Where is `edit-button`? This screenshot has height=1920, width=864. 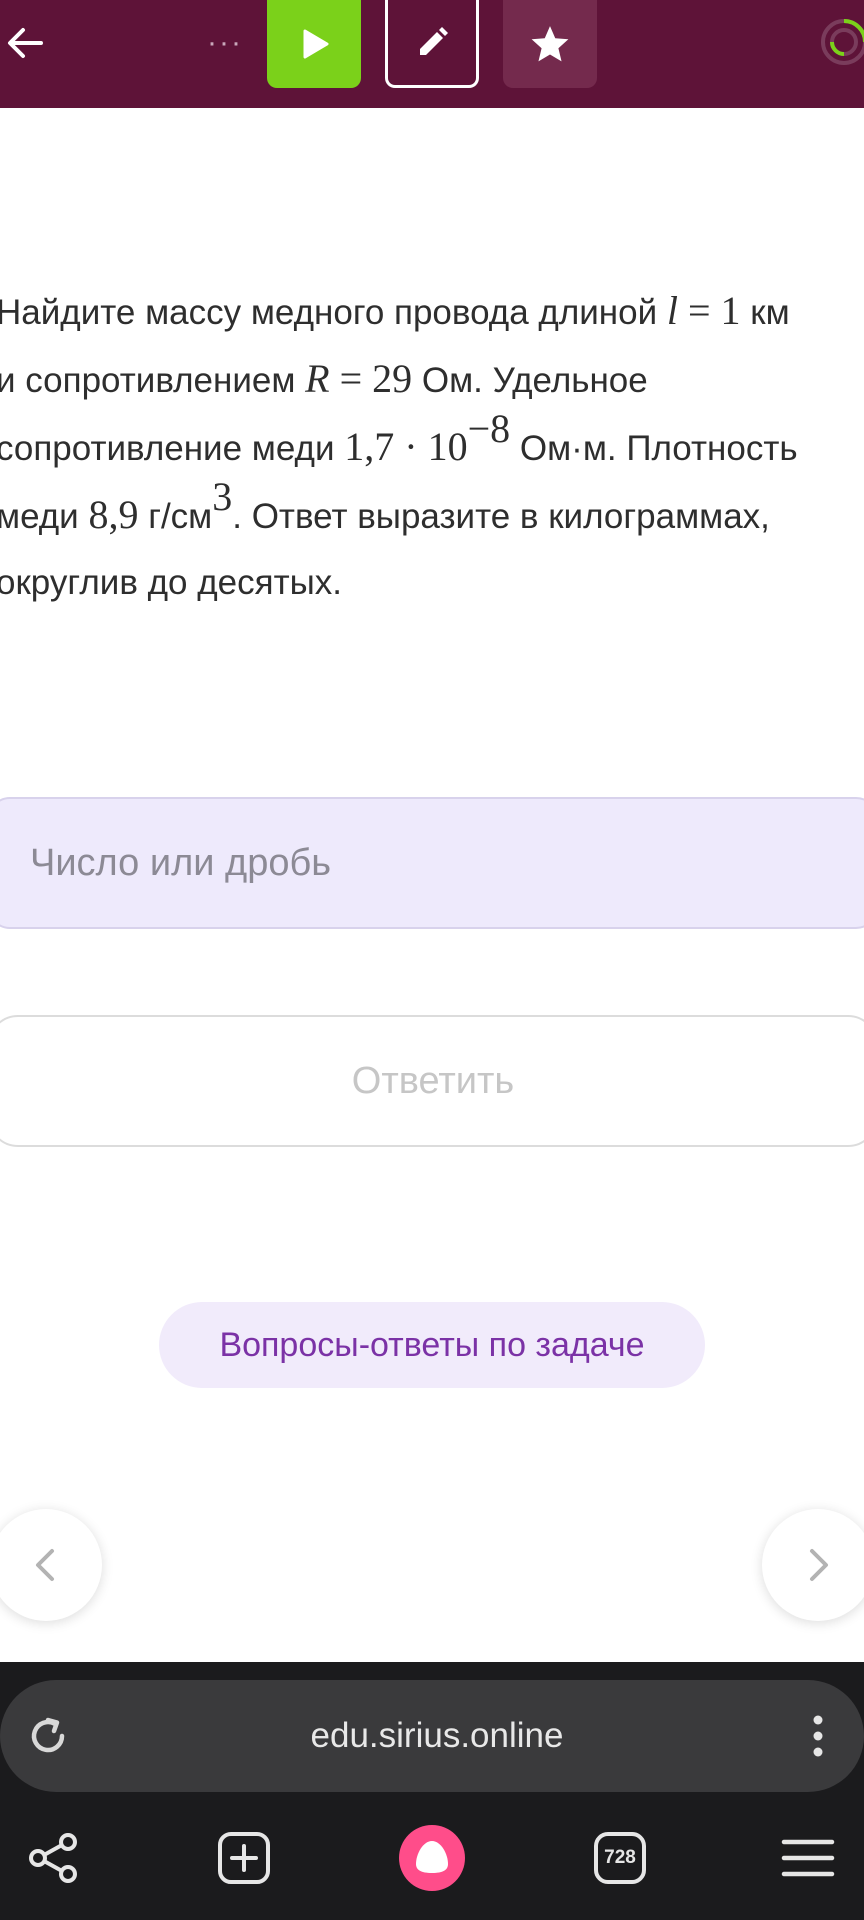
edit-button is located at coordinates (432, 44).